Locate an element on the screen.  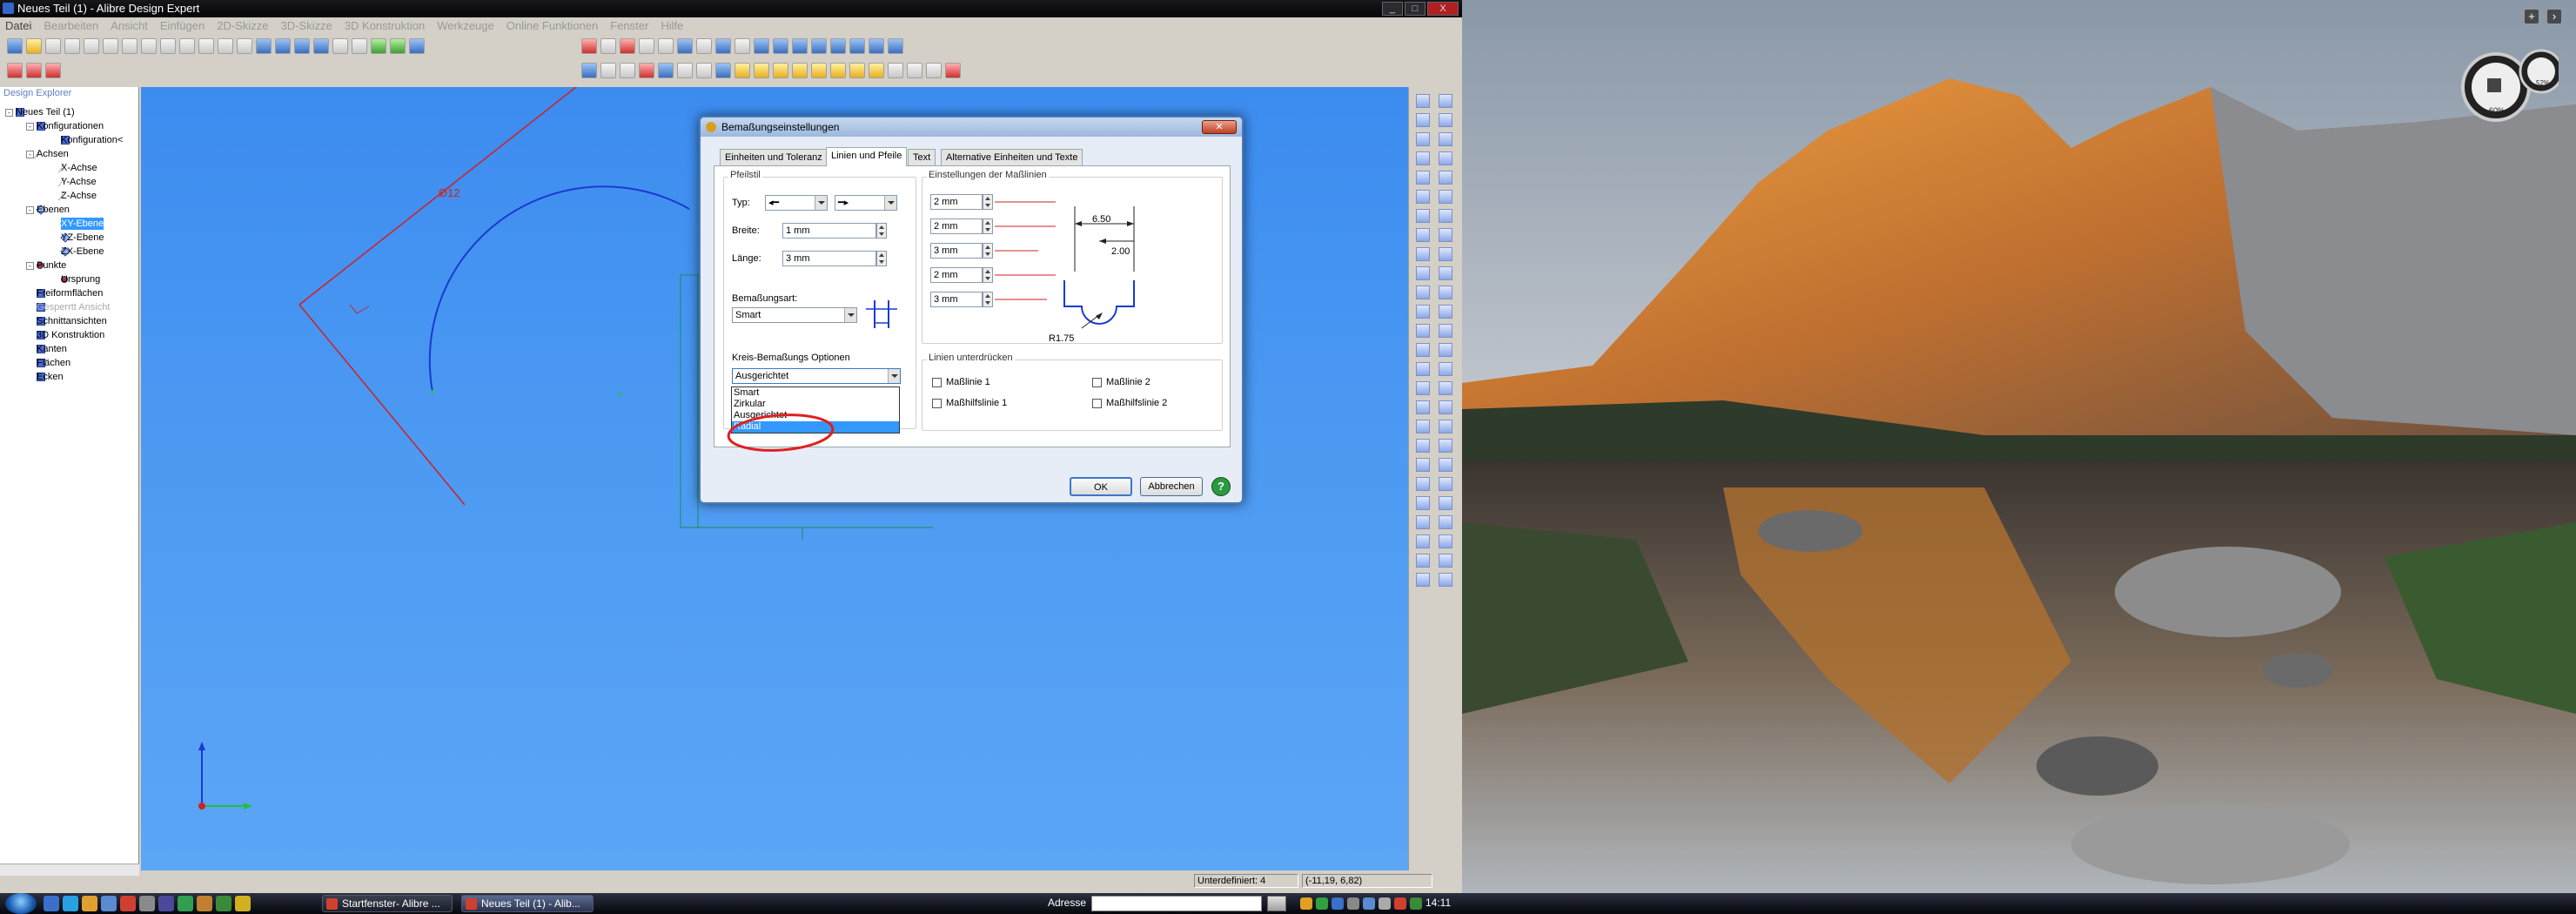
dialog-title-bar: Bemaßungseinstellungen ✕ is located at coordinates (971, 128).